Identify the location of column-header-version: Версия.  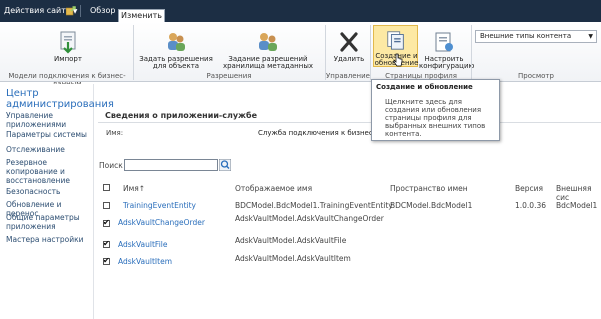
(529, 188).